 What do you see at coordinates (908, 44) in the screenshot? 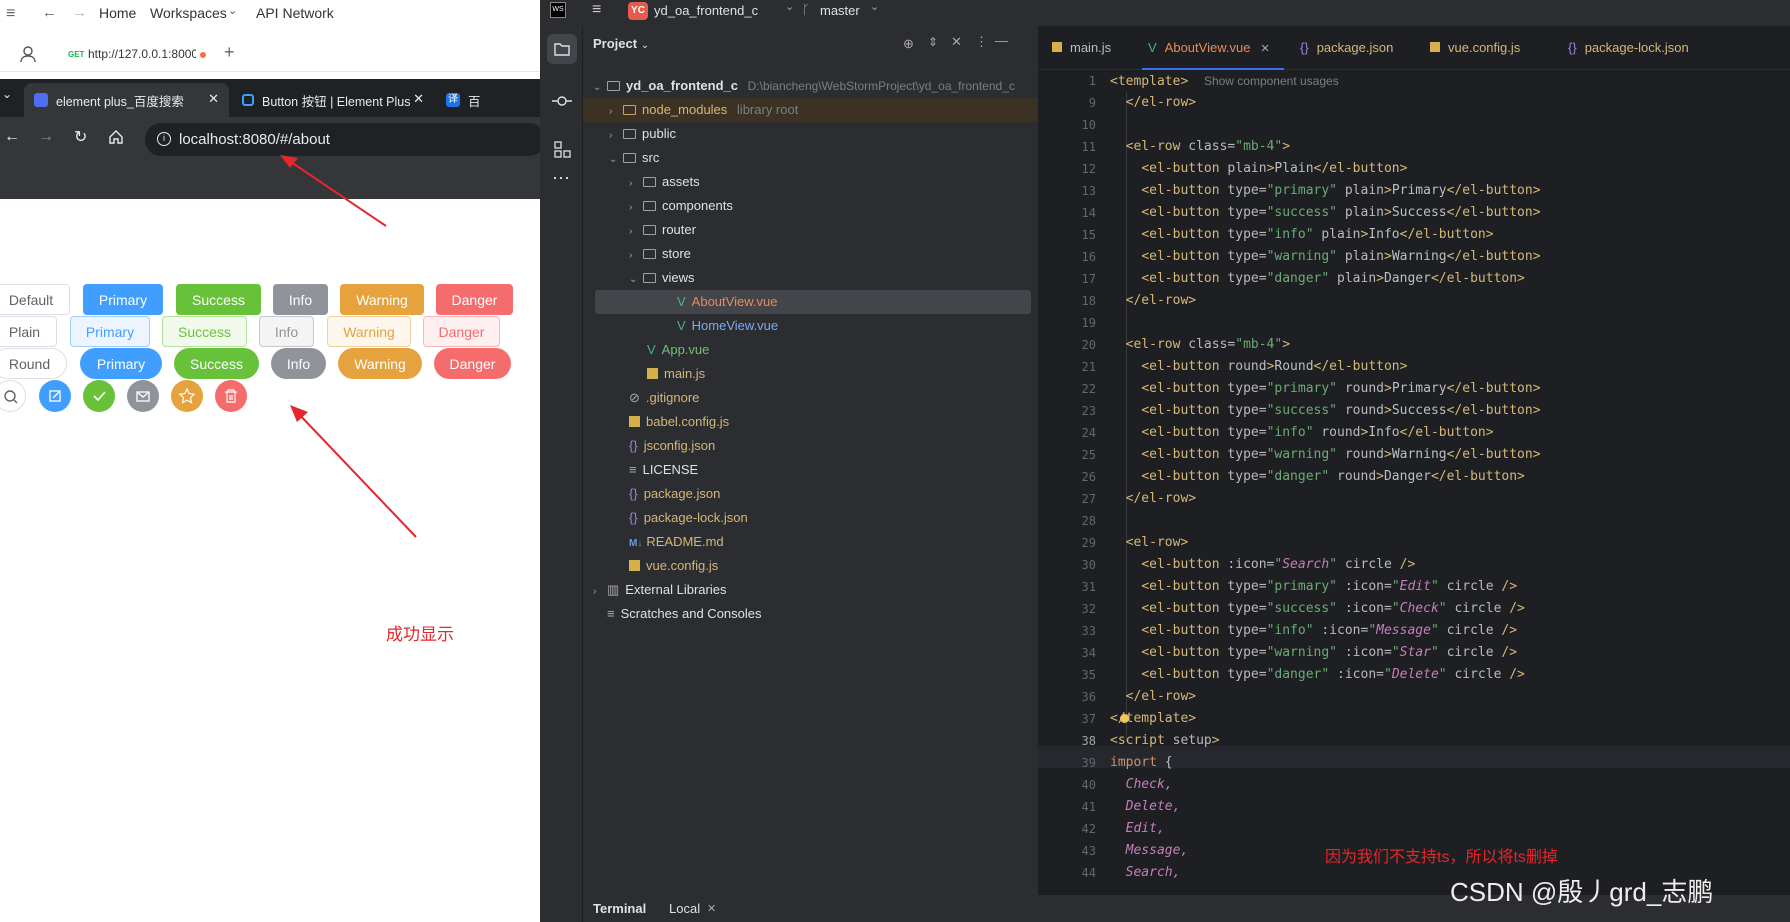
I see `locate-icon: ⊕` at bounding box center [908, 44].